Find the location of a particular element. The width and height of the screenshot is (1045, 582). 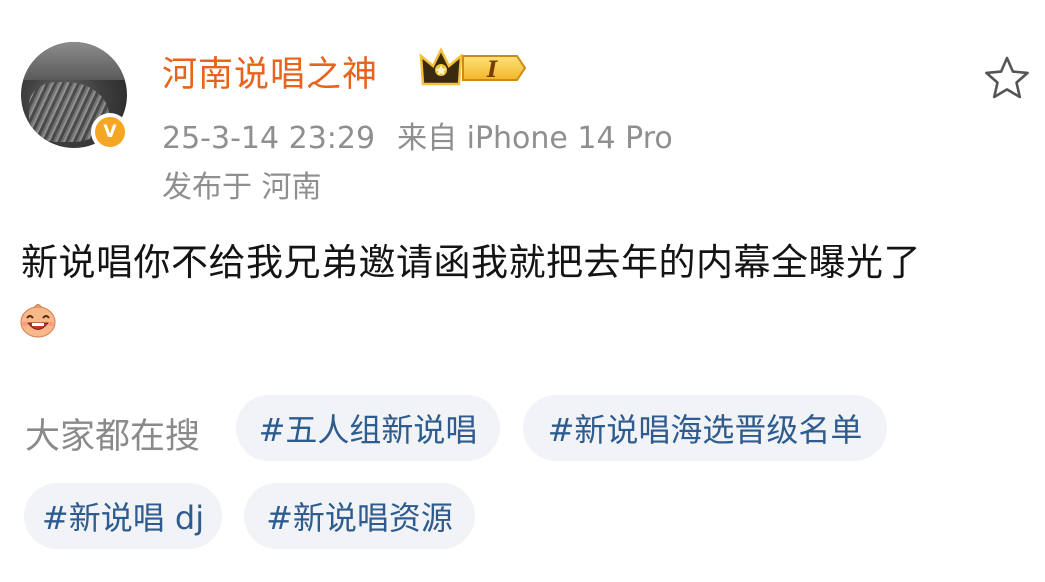

search-tag: #新说唱资源 is located at coordinates (359, 516).